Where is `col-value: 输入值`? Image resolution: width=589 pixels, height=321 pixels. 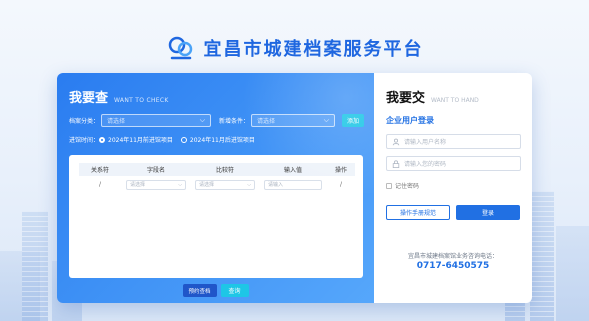
col-value: 输入值 is located at coordinates (292, 170).